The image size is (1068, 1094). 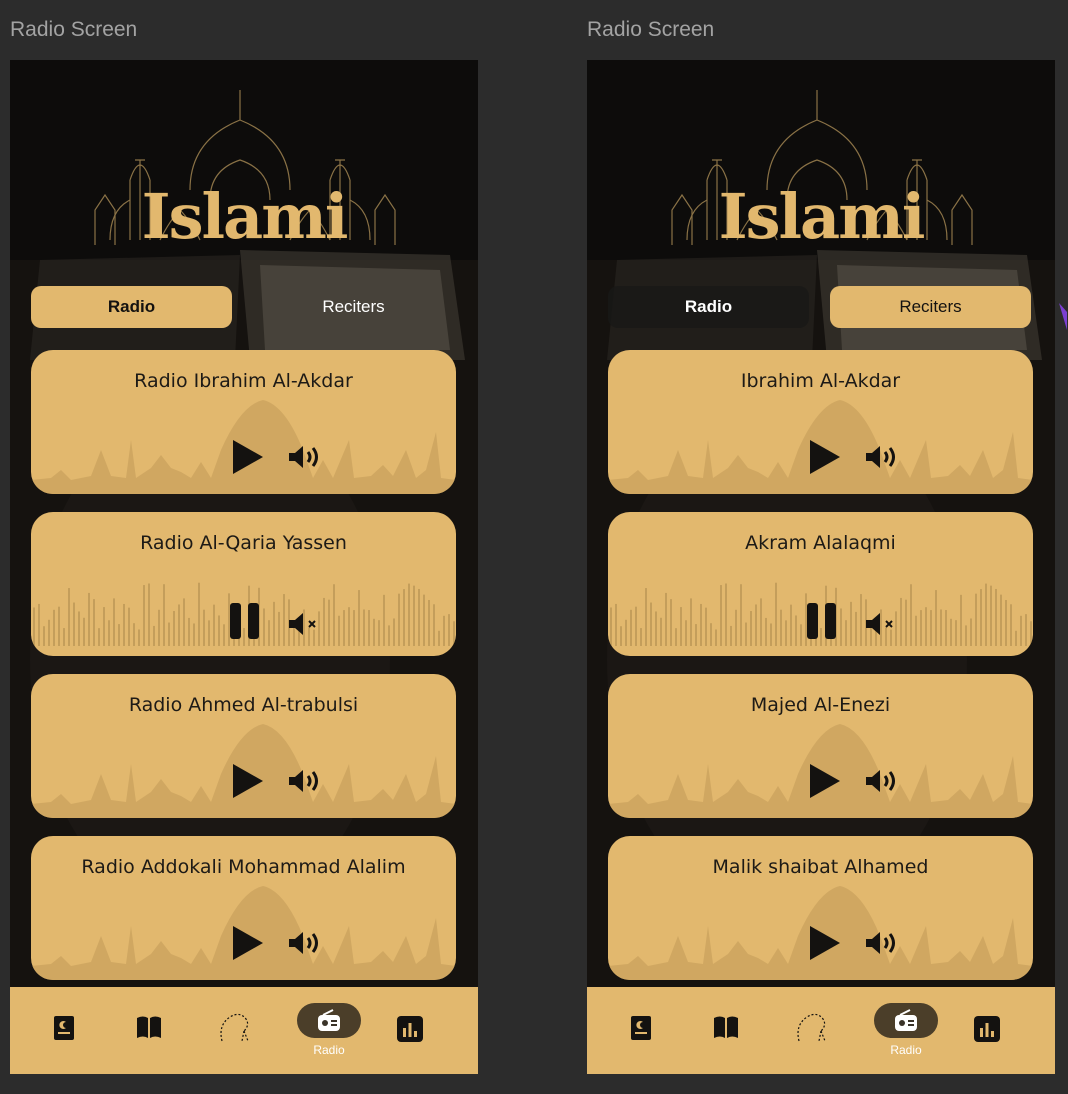 What do you see at coordinates (243, 584) in the screenshot?
I see `radio-card: Radio Al-Qaria Yassen` at bounding box center [243, 584].